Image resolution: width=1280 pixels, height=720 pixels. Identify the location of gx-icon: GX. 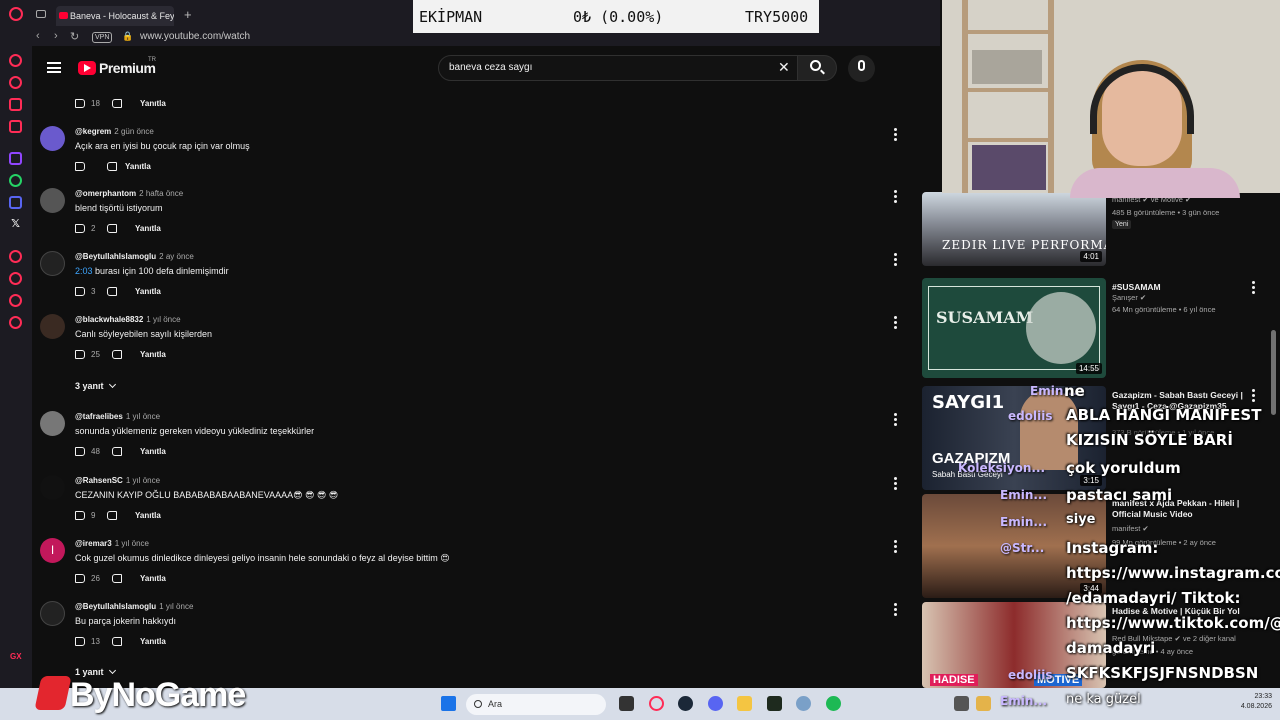
(16, 656).